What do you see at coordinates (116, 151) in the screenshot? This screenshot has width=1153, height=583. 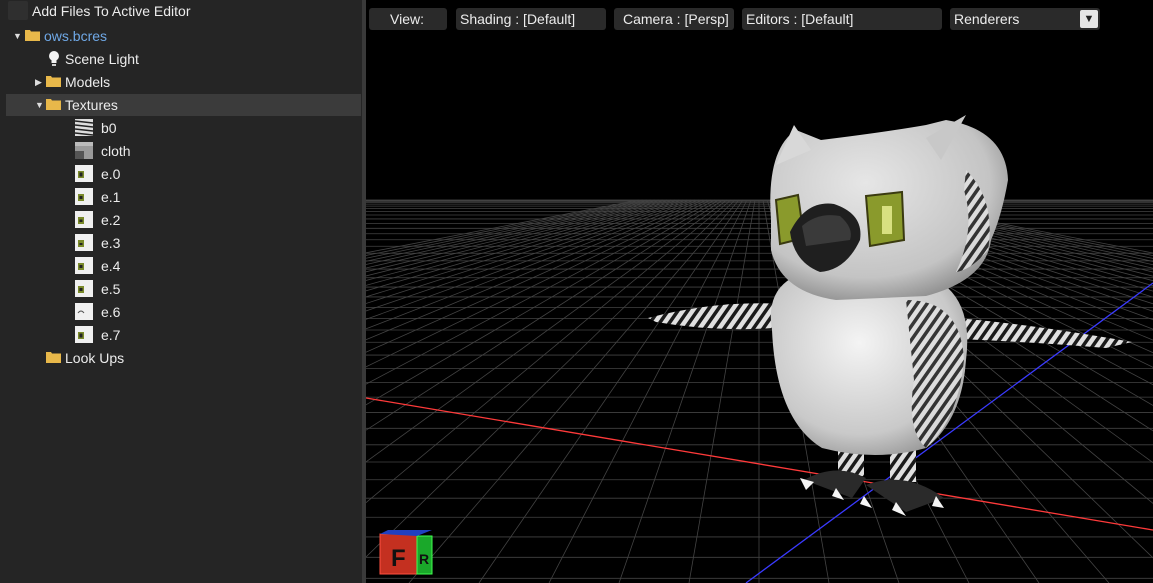 I see `texture-label: cloth` at bounding box center [116, 151].